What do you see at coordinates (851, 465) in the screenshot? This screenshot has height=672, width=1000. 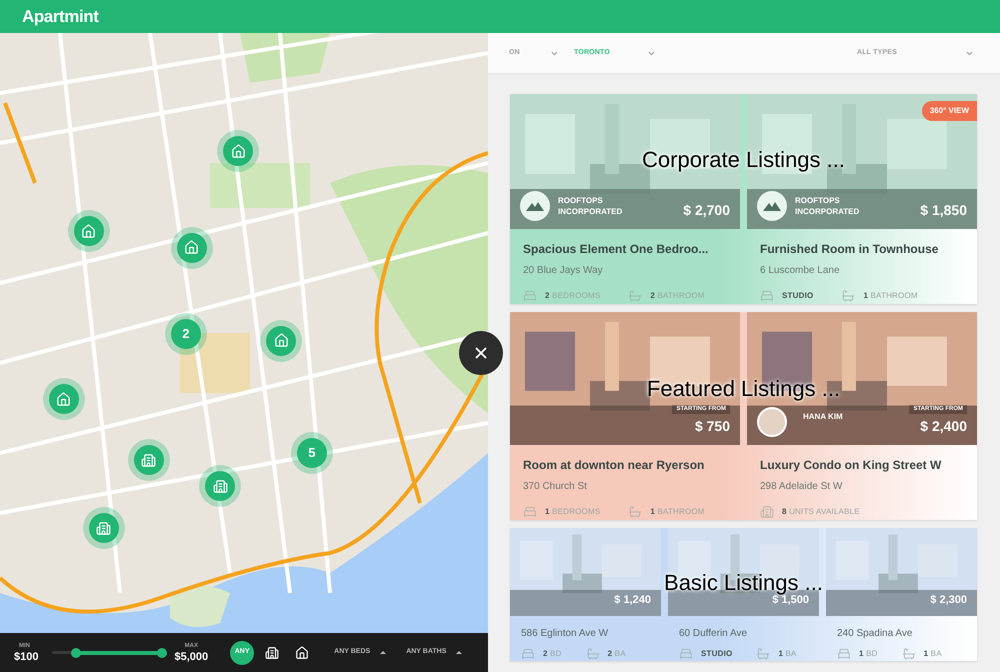 I see `listing-title: Luxury Condo on King Street W` at bounding box center [851, 465].